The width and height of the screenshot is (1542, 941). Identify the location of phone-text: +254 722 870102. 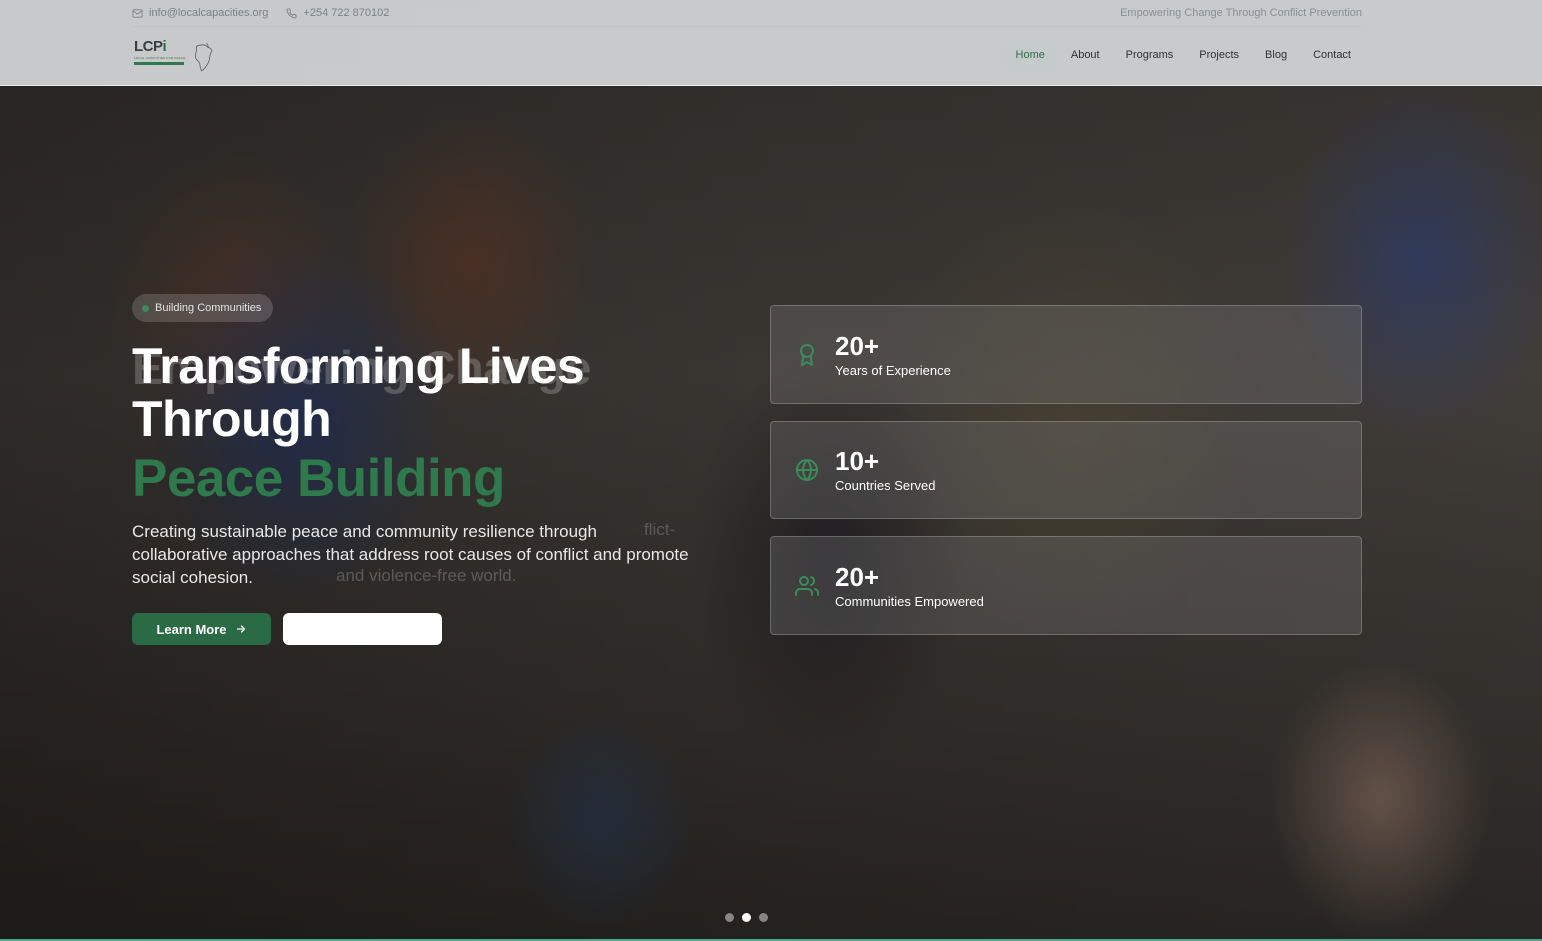
(346, 13).